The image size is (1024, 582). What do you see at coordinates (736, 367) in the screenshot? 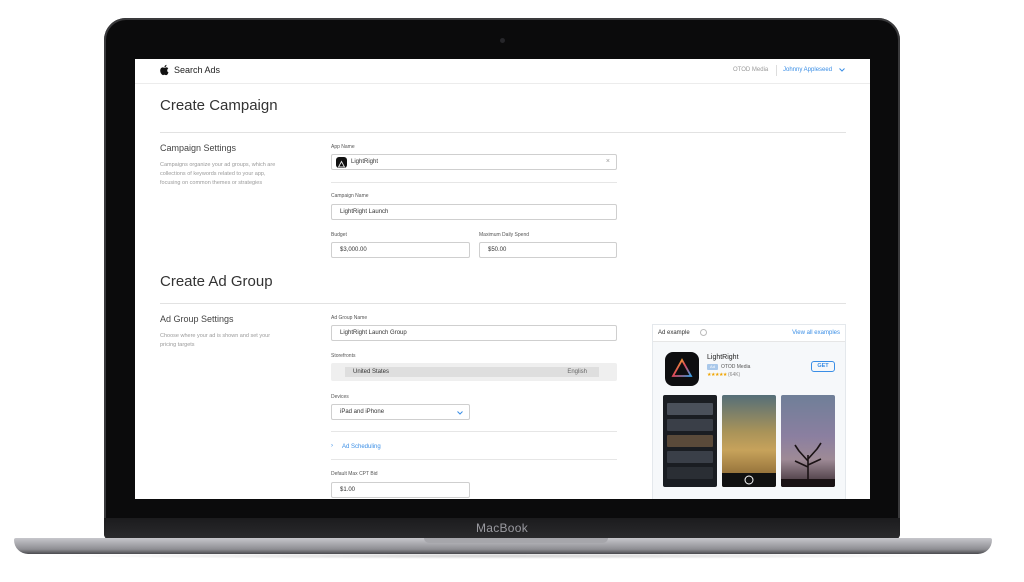
I see `ad-developer: OTOD Media` at bounding box center [736, 367].